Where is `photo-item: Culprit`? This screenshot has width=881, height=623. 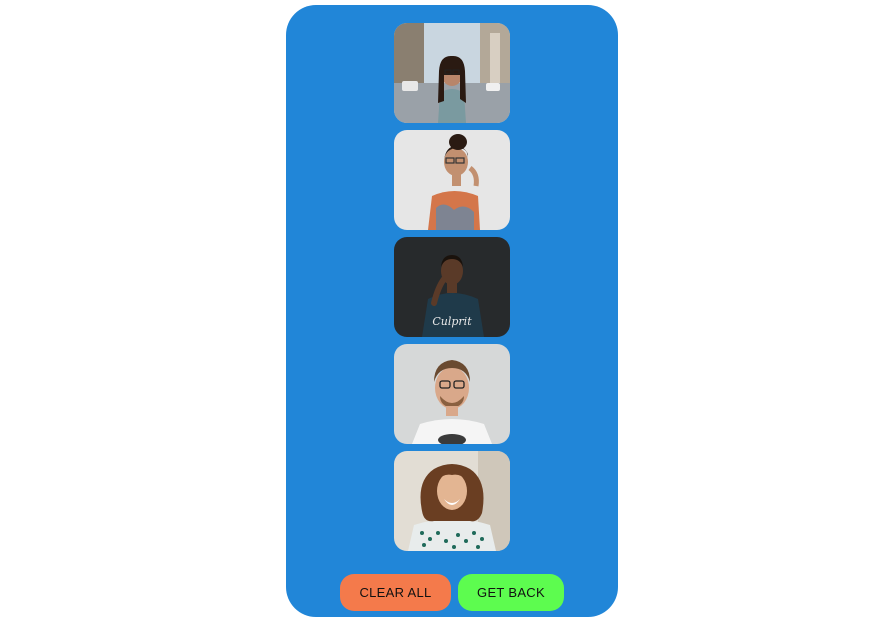 photo-item: Culprit is located at coordinates (452, 287).